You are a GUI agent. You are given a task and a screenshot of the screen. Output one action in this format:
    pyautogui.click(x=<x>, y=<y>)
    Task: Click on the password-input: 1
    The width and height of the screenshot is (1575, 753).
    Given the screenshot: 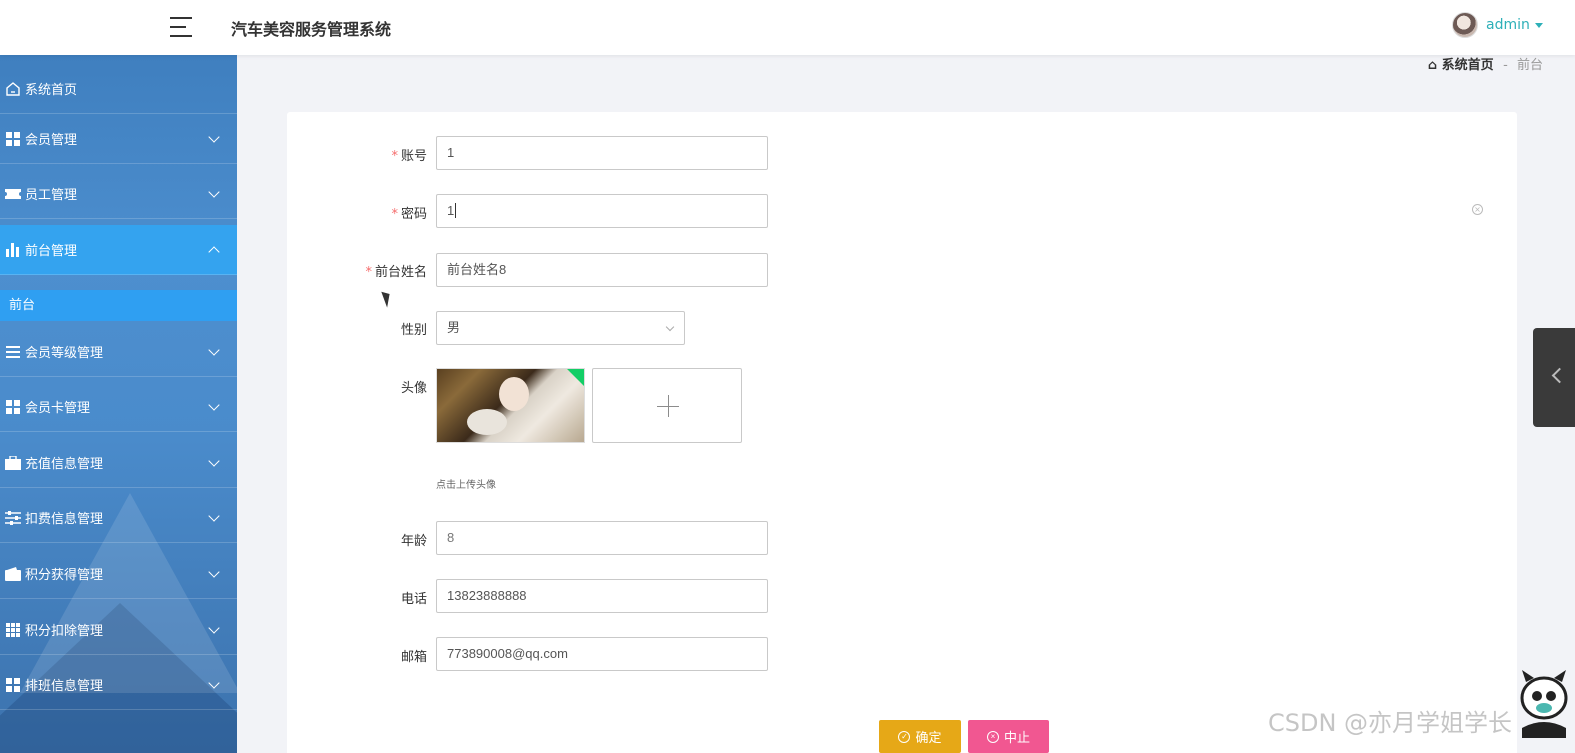 What is the action you would take?
    pyautogui.click(x=602, y=211)
    